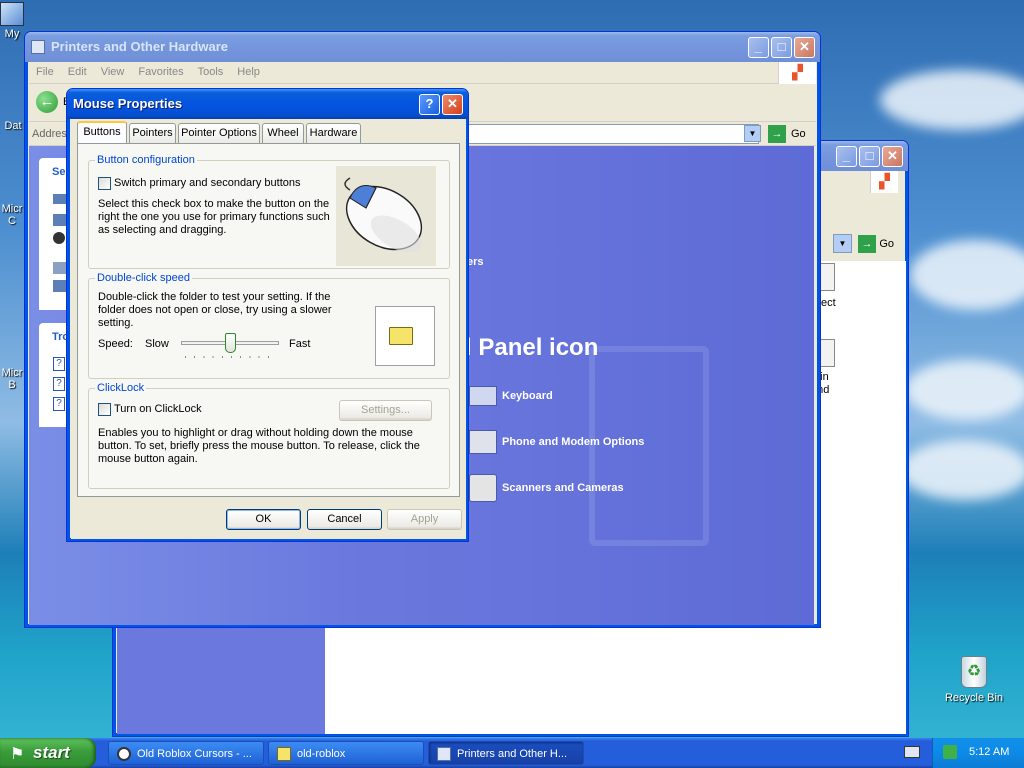 This screenshot has width=1024, height=768. I want to click on desktop-icon-data: Dat, so click(13, 126).